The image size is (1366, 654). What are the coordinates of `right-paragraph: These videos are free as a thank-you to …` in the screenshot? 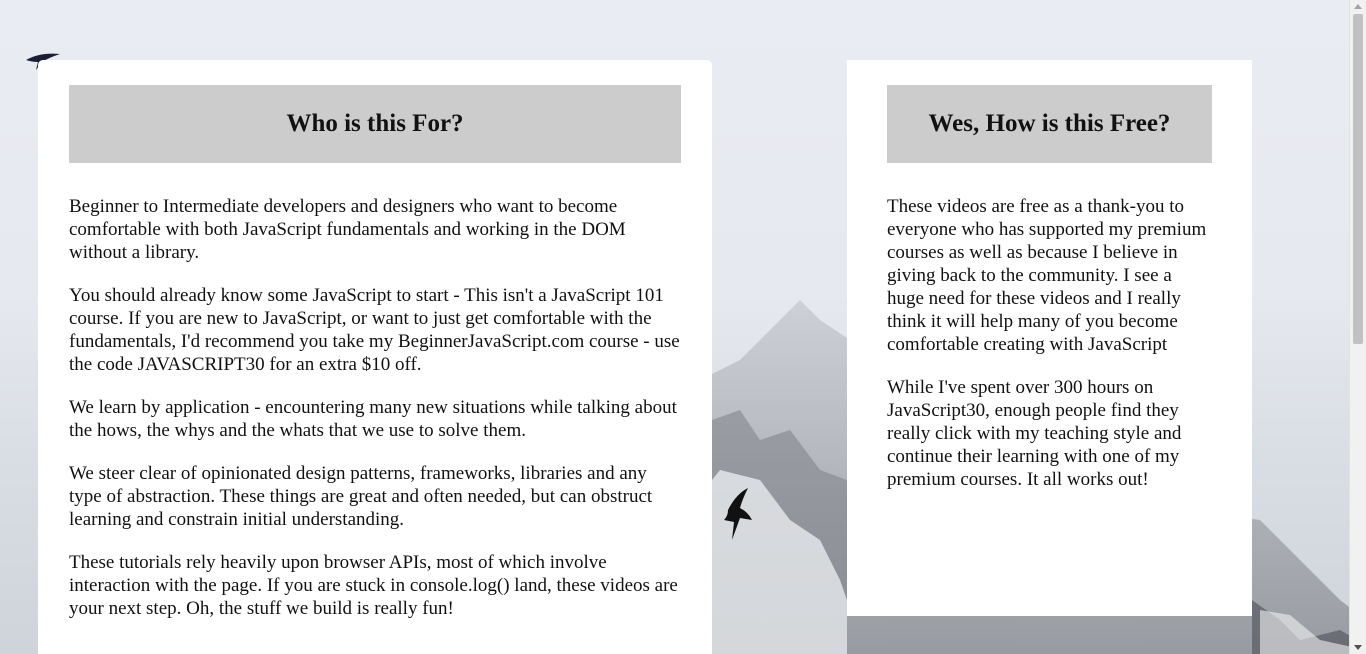 It's located at (1047, 275).